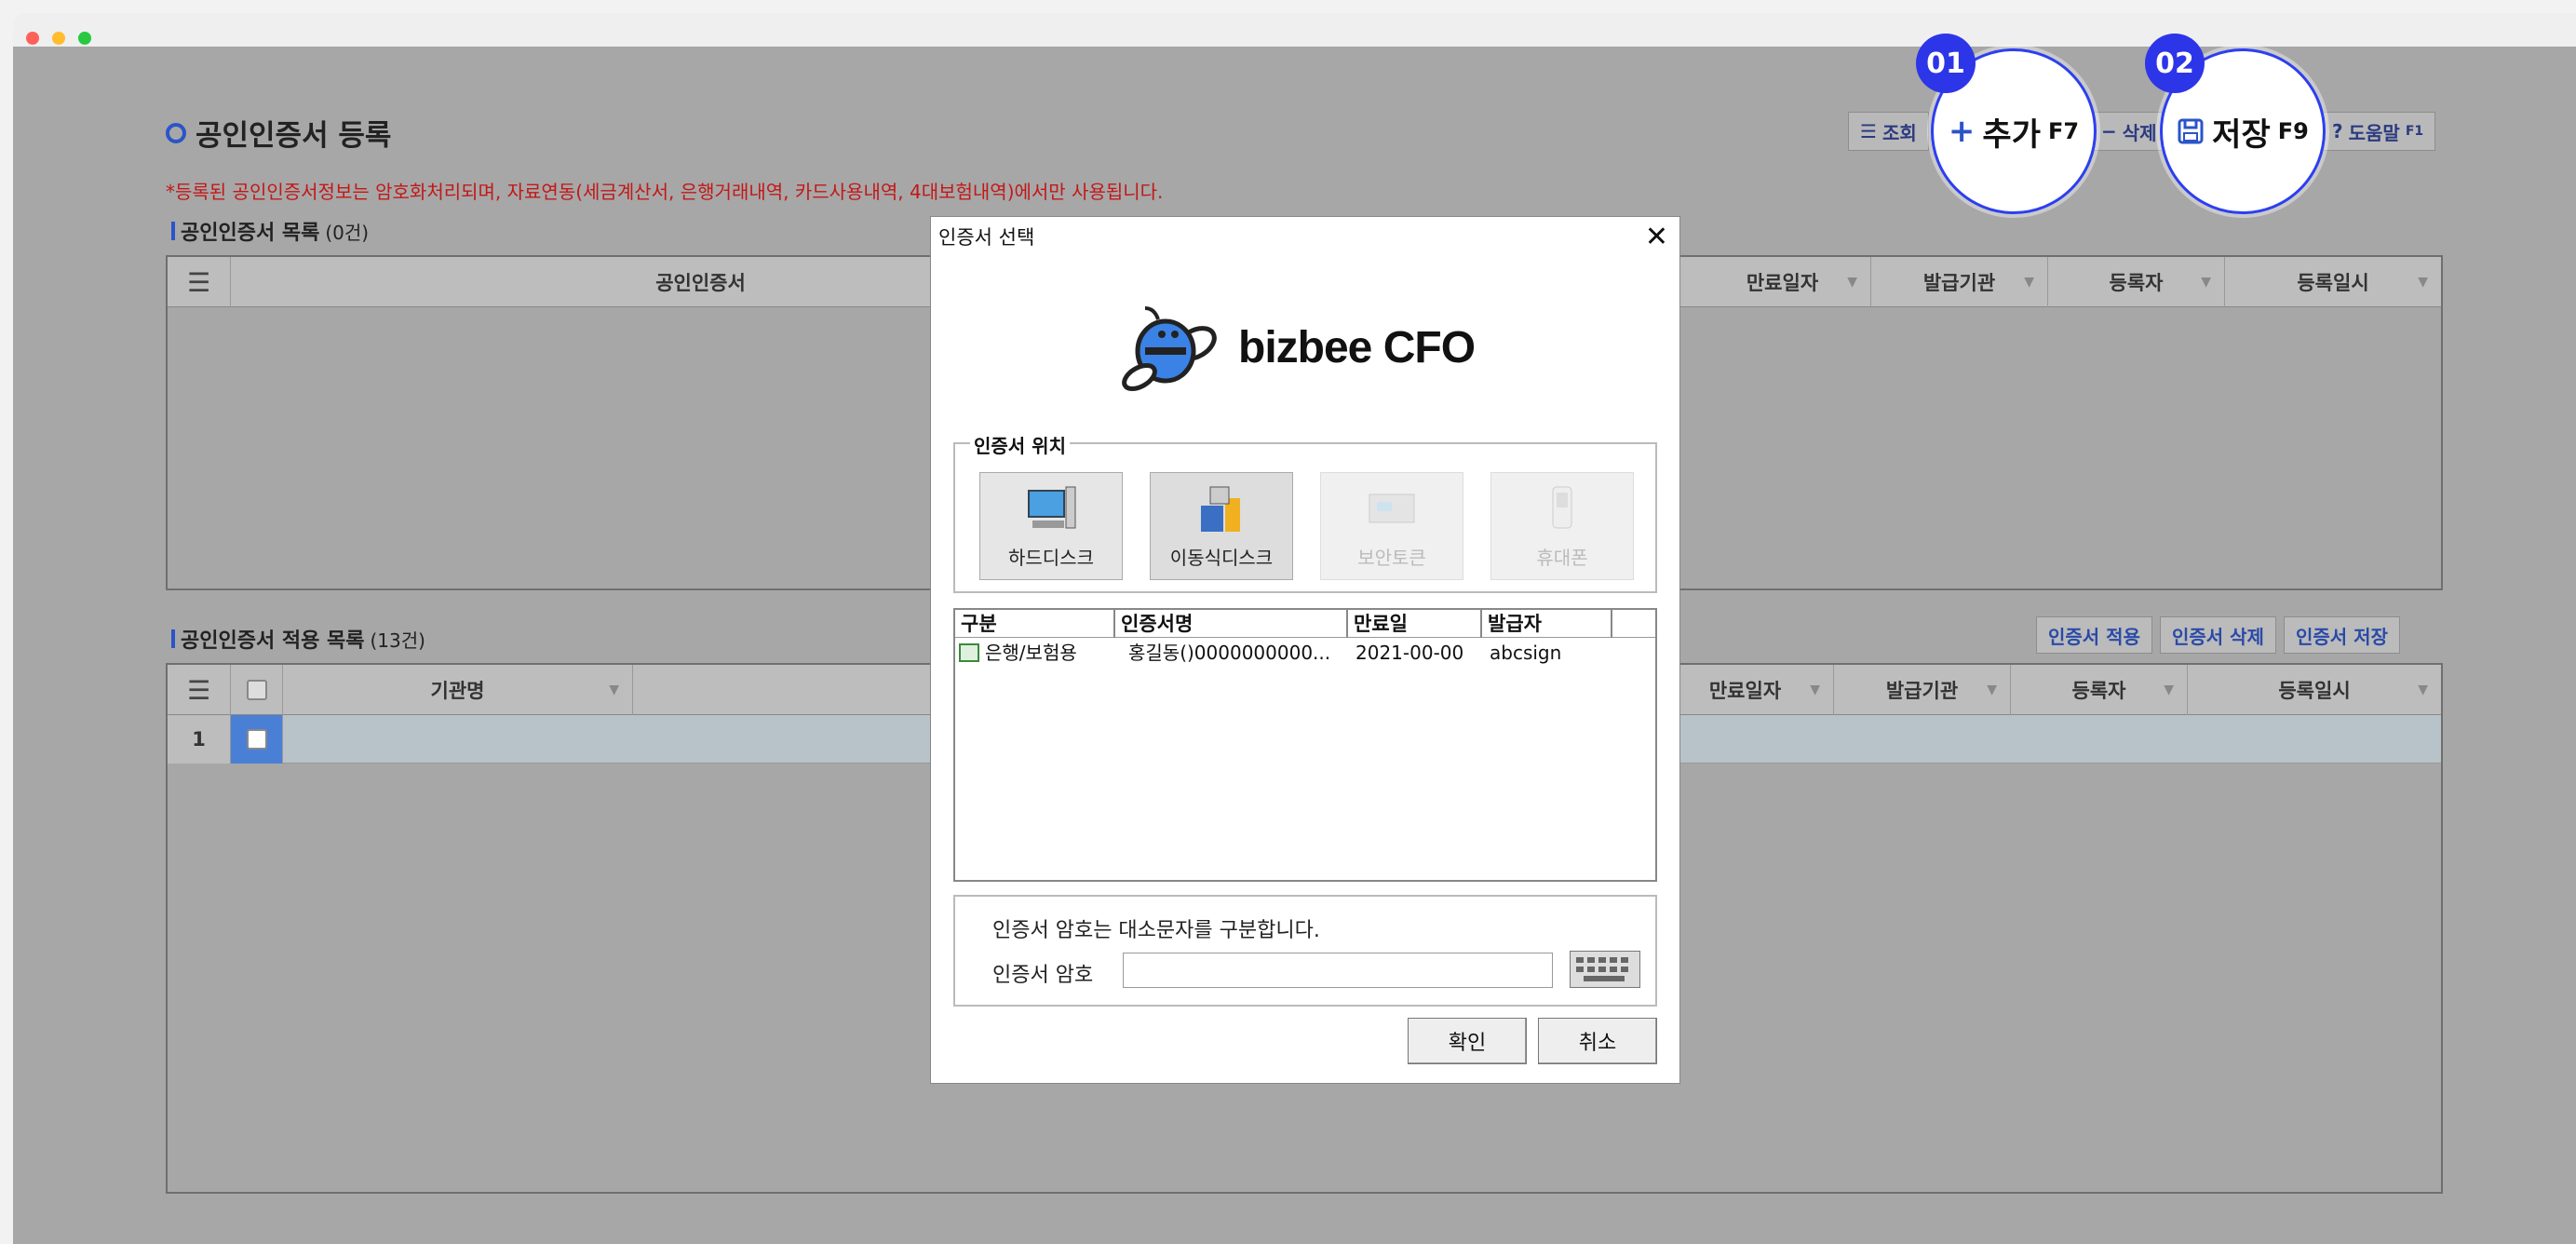  What do you see at coordinates (1597, 1041) in the screenshot?
I see `cancel-button: 취소` at bounding box center [1597, 1041].